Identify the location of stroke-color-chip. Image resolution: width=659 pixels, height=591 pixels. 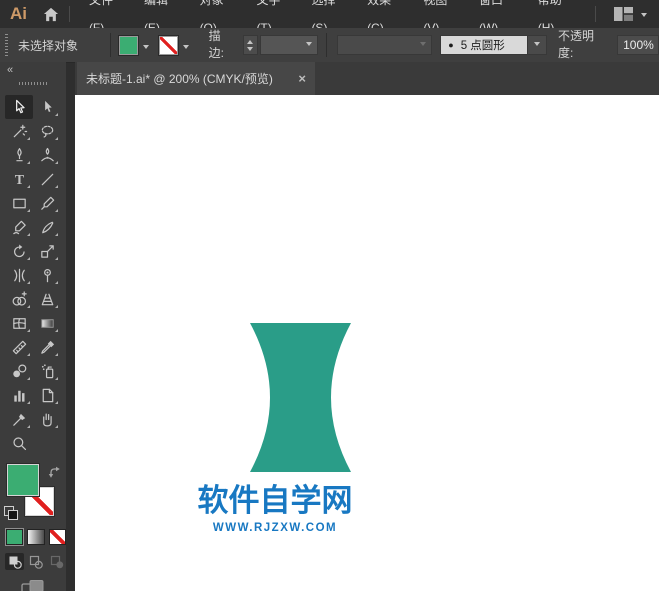
(168, 45).